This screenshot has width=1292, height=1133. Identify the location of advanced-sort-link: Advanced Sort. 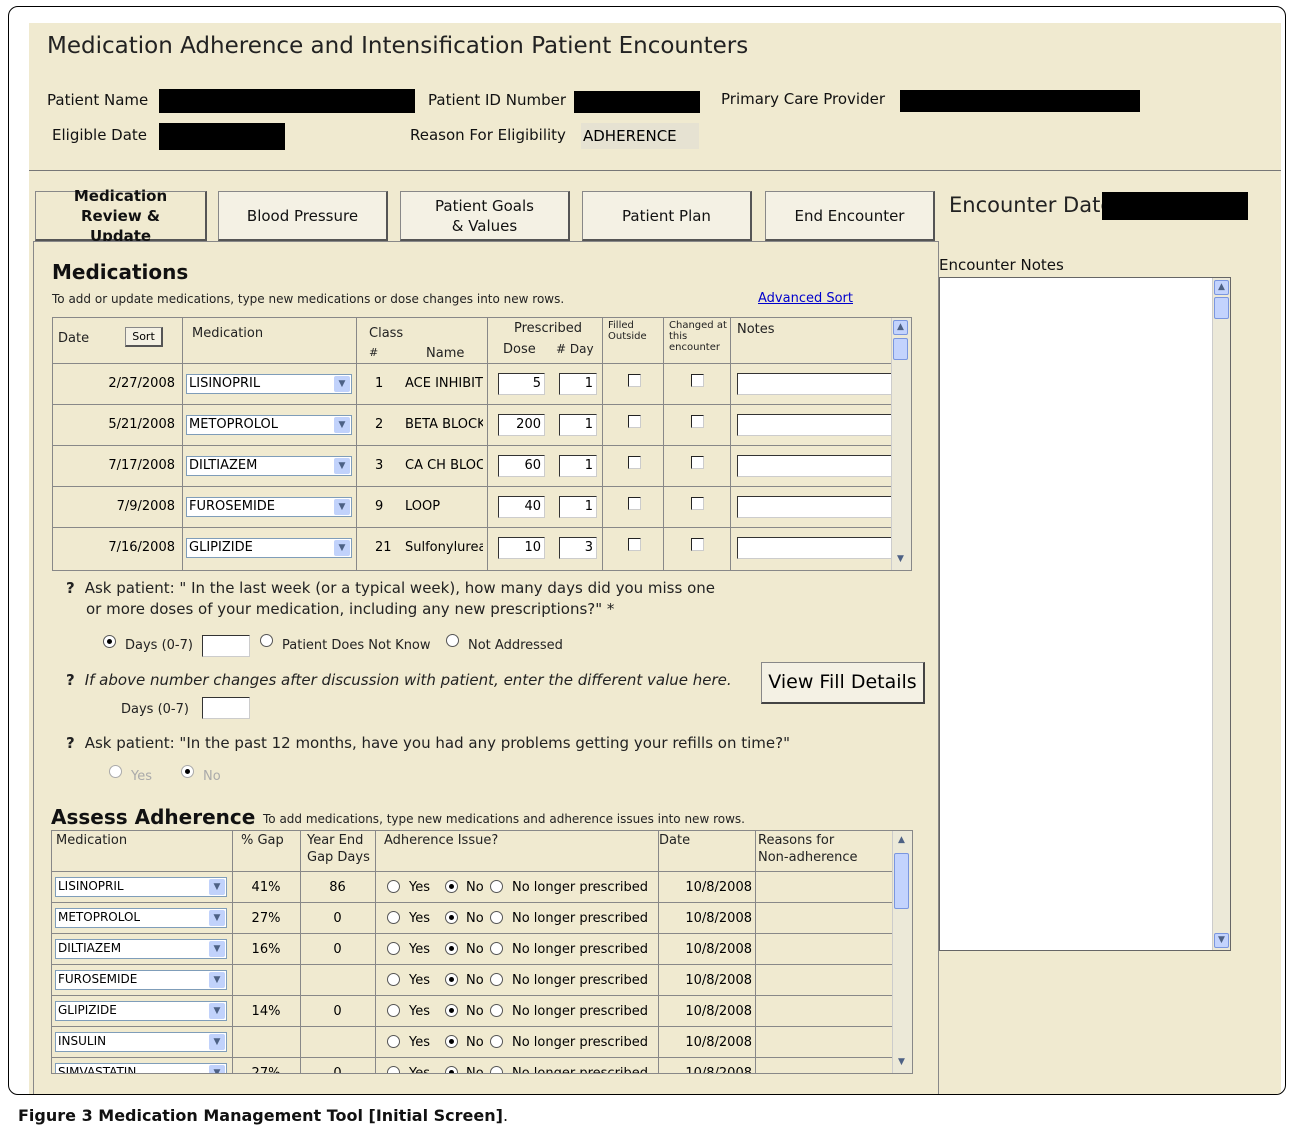
(805, 298).